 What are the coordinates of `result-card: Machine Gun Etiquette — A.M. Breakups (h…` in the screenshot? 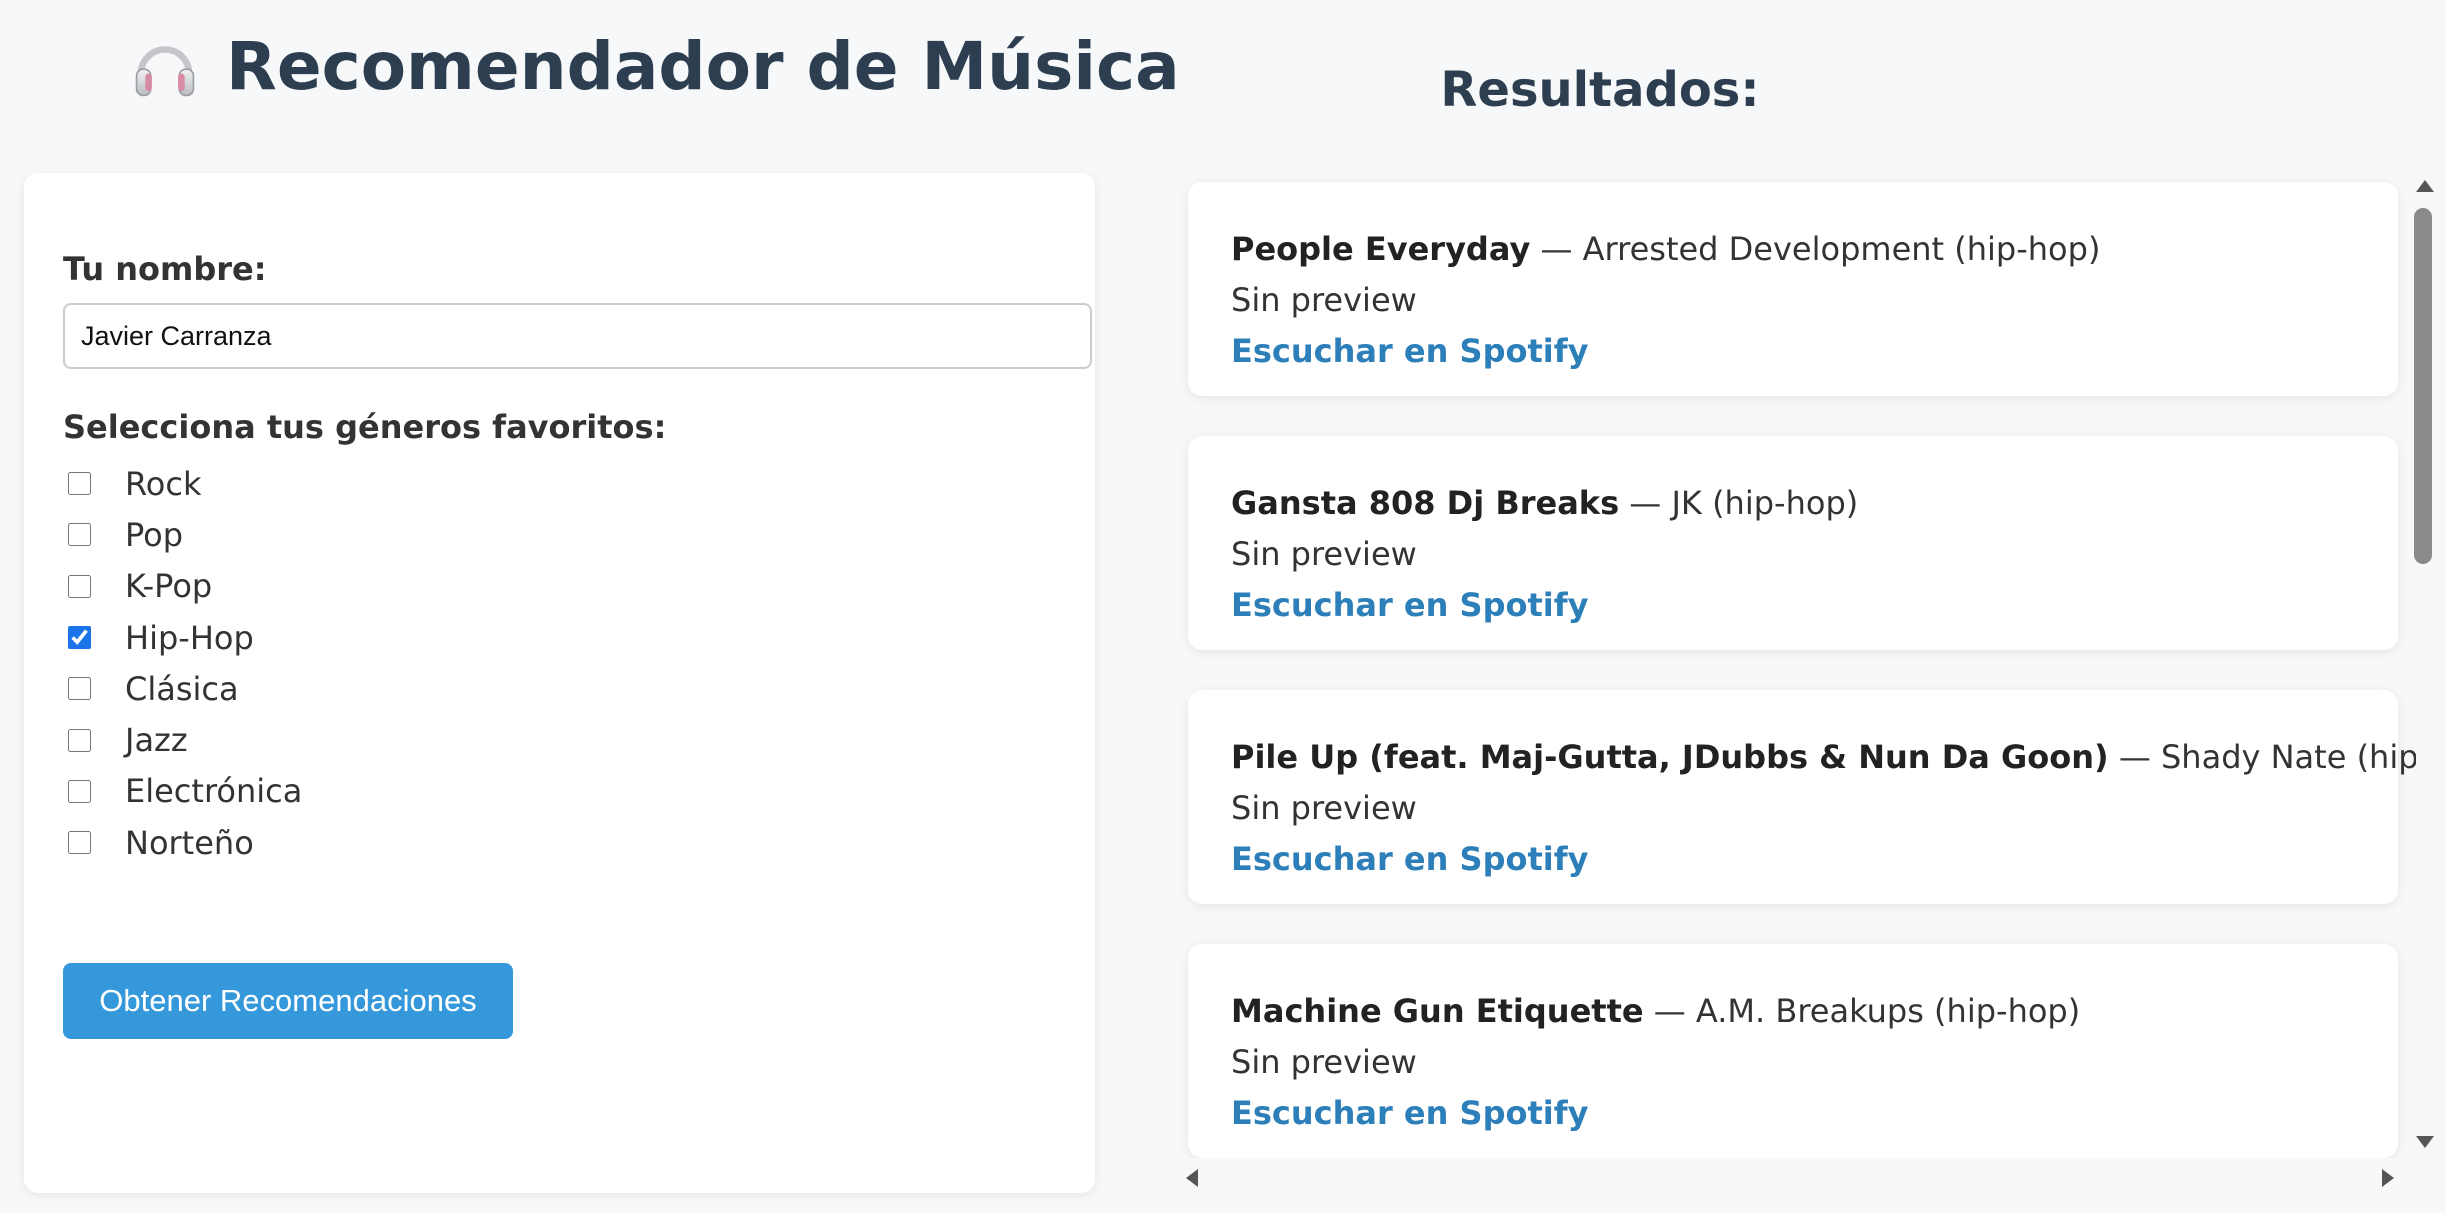 It's located at (1793, 1051).